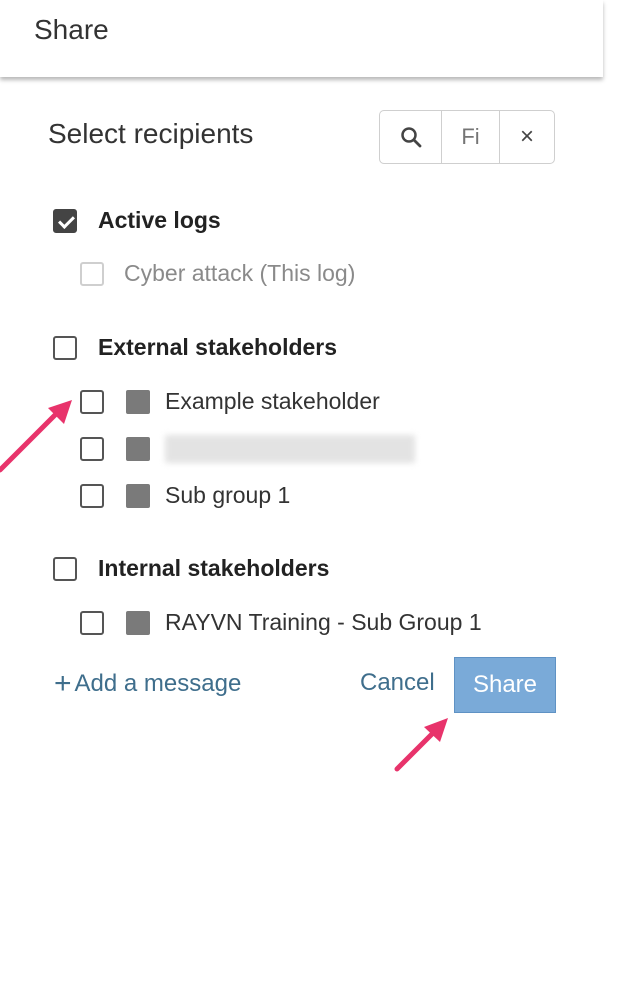 Image resolution: width=624 pixels, height=1003 pixels. Describe the element at coordinates (527, 137) in the screenshot. I see `clear-filter-button: ×` at that location.